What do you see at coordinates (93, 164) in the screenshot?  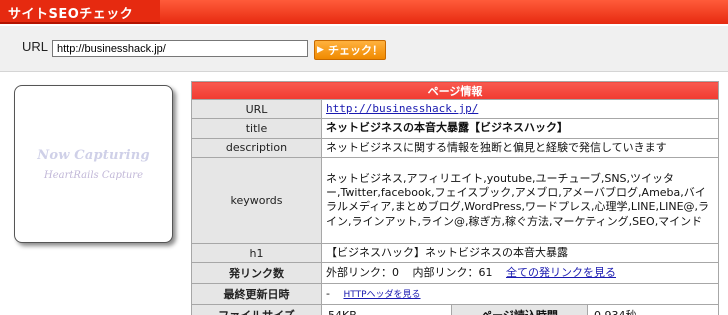 I see `screenshot-capture: Now Capturing HeartRails Capture` at bounding box center [93, 164].